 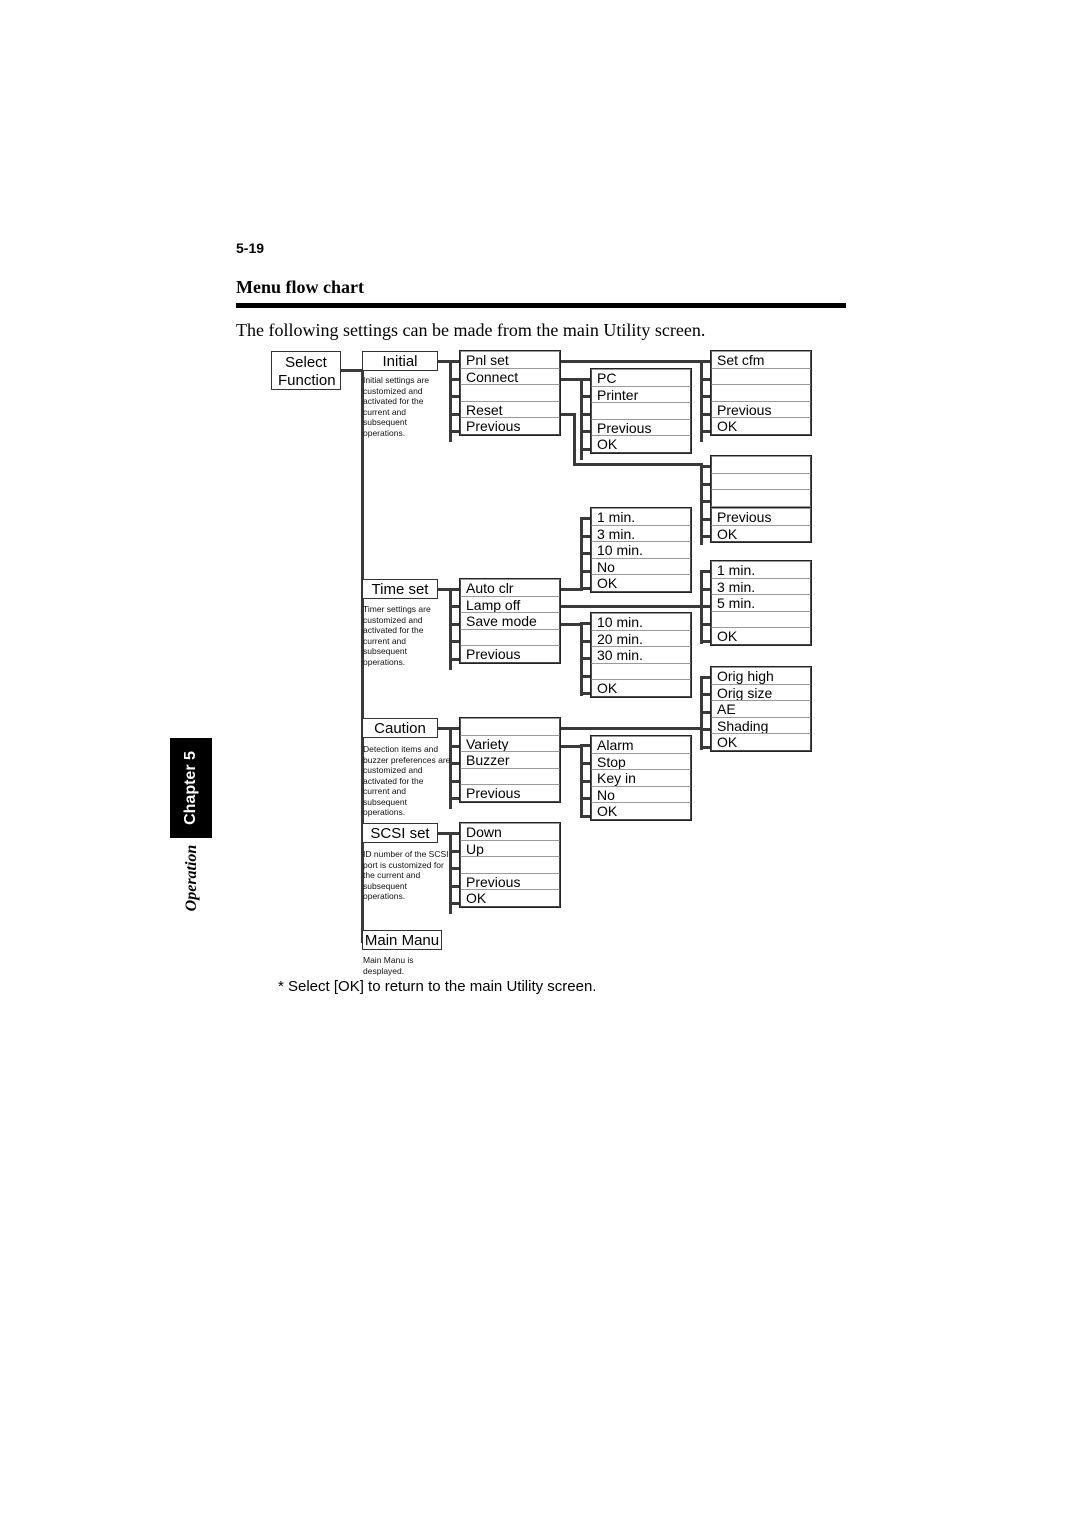 I want to click on menu-column-connect-item: PC, so click(x=641, y=378).